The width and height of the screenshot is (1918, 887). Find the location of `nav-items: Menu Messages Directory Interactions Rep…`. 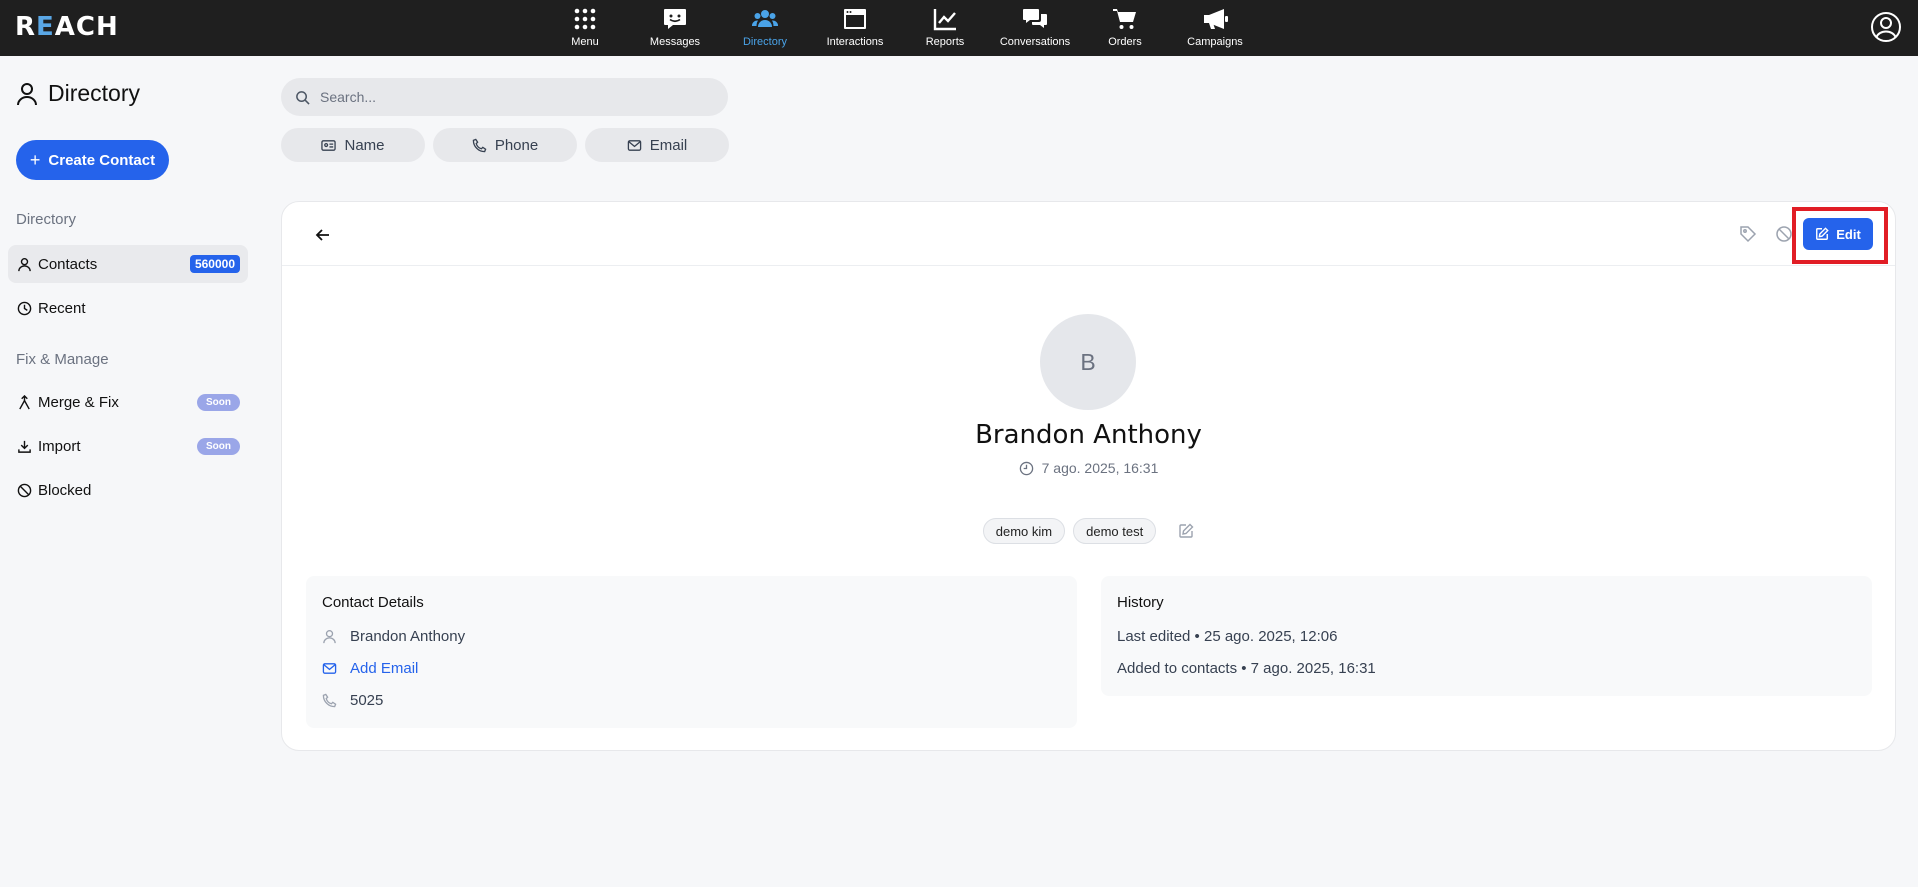

nav-items: Menu Messages Directory Interactions Rep… is located at coordinates (900, 28).